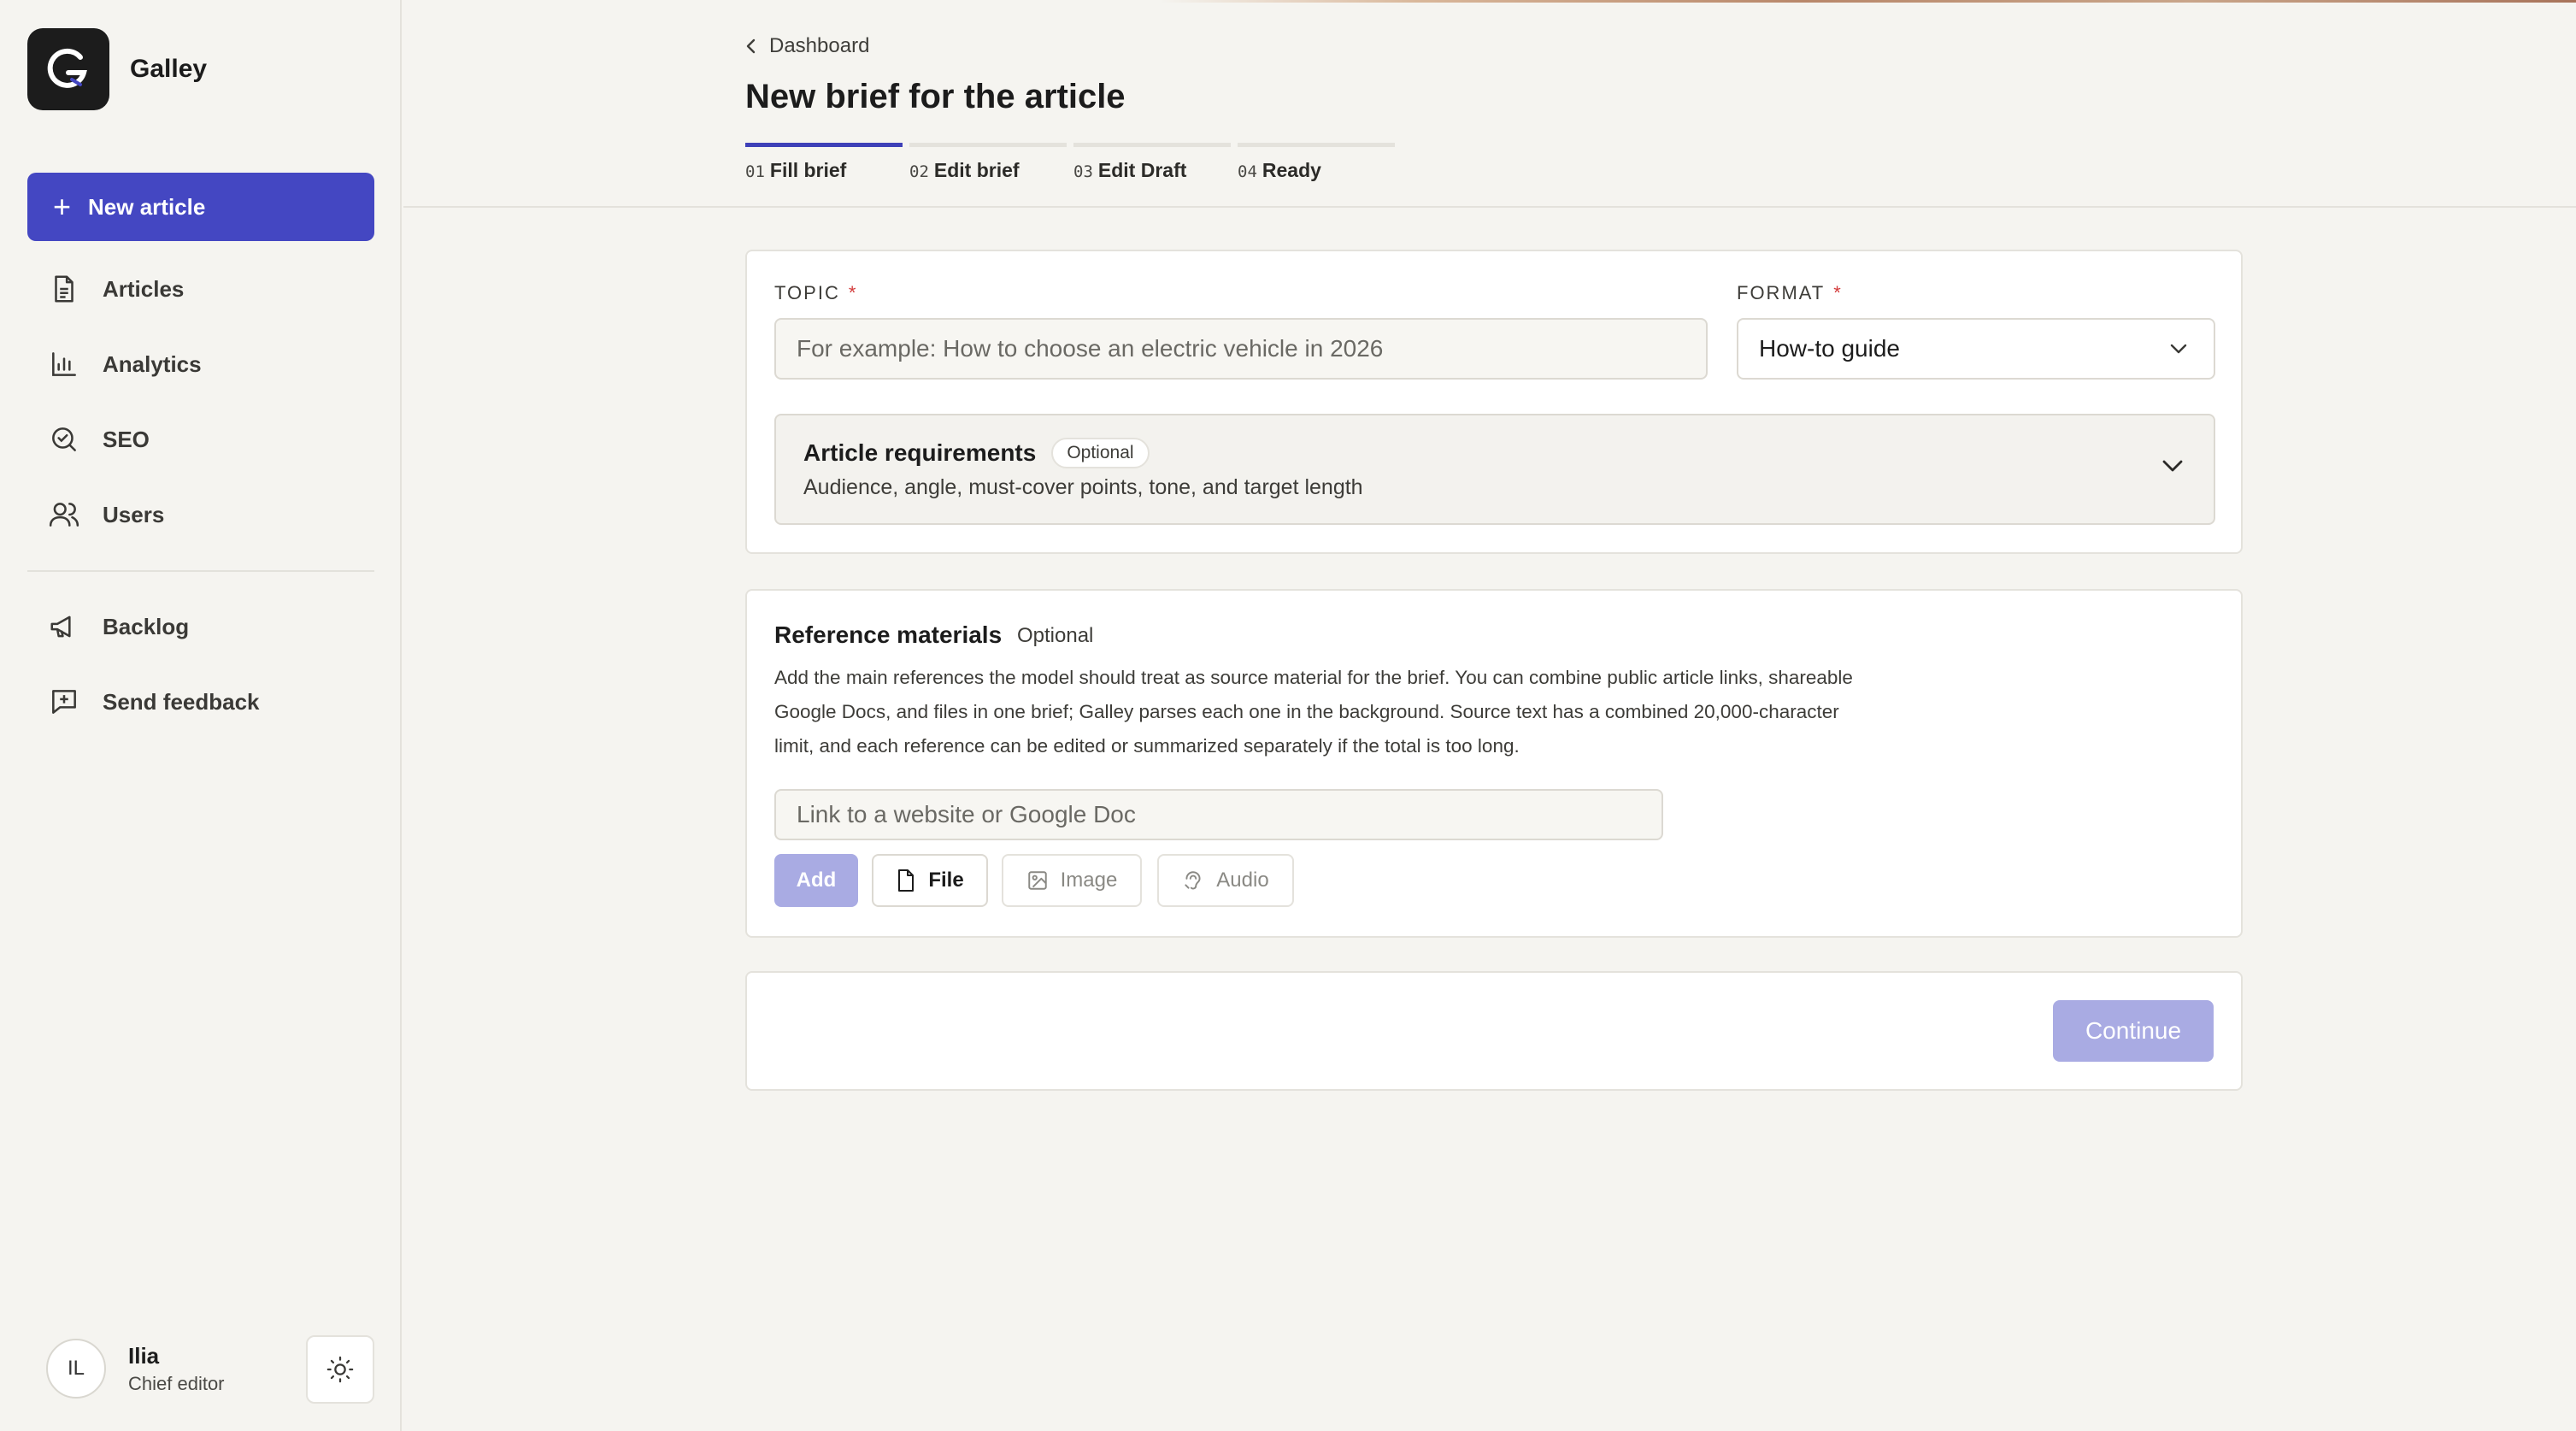 This screenshot has height=1431, width=2576. I want to click on sidebar-item-analytics: Analytics, so click(200, 364).